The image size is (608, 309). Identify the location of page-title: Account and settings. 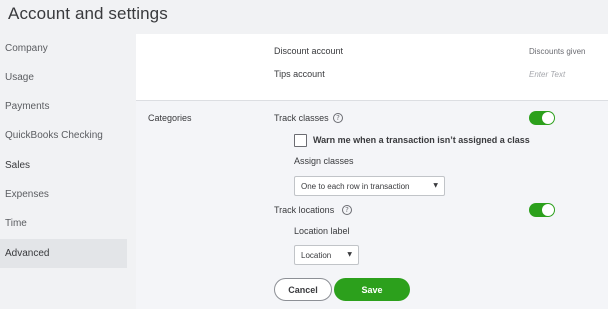
(88, 13).